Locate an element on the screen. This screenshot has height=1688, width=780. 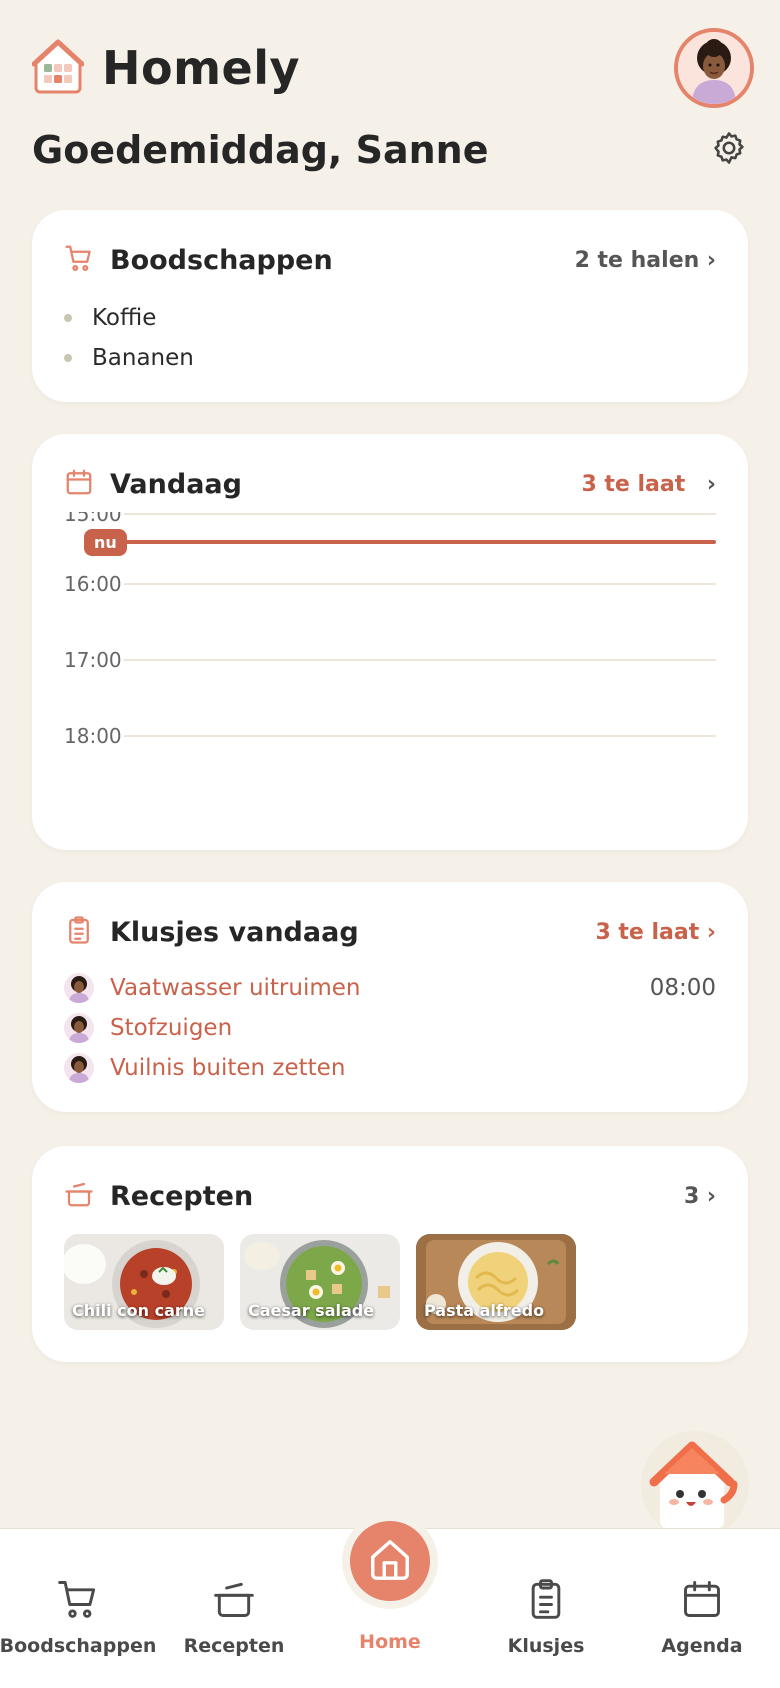
mascot-assistant-button is located at coordinates (695, 1485).